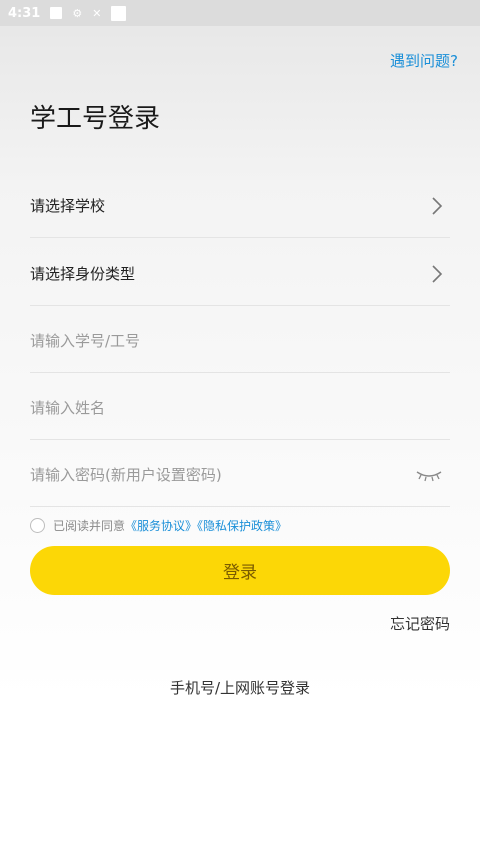 The width and height of the screenshot is (480, 853). What do you see at coordinates (56, 13) in the screenshot?
I see `notification-icon` at bounding box center [56, 13].